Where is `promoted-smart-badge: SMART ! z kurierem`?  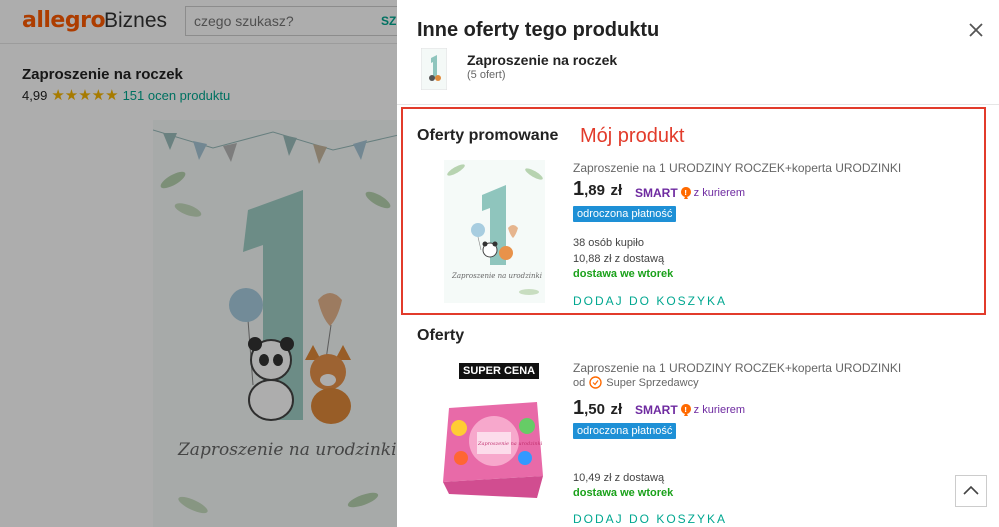
promoted-smart-badge: SMART ! z kurierem is located at coordinates (690, 193).